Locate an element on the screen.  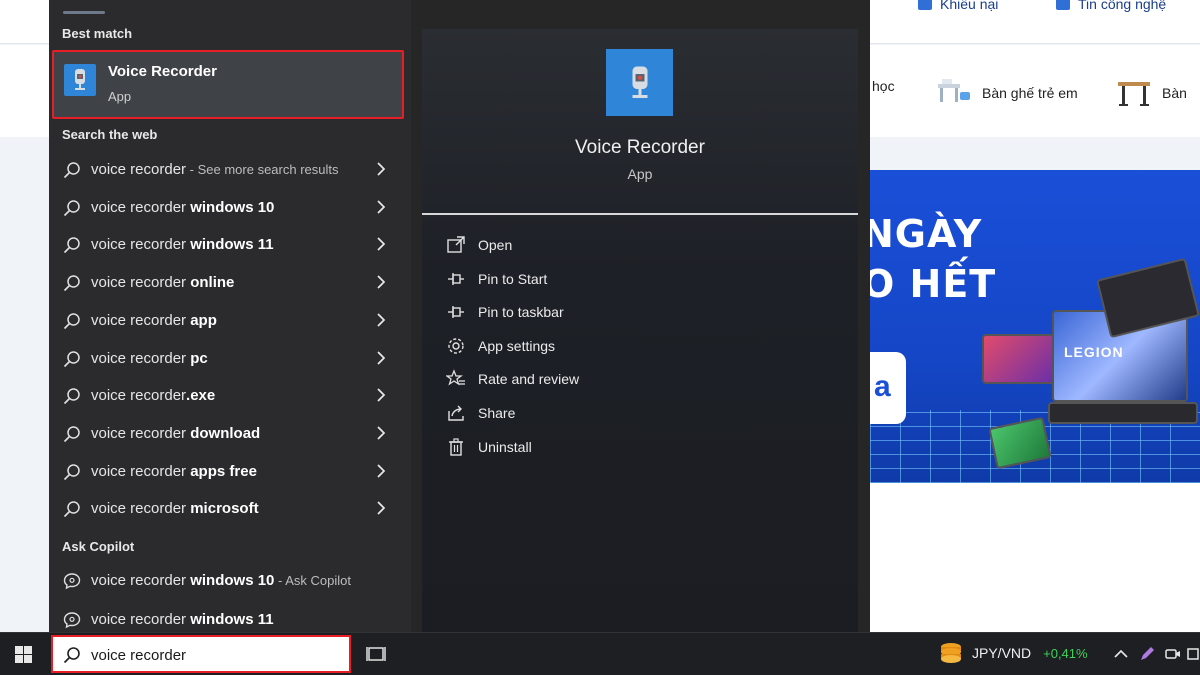
gear-icon is located at coordinates (456, 346).